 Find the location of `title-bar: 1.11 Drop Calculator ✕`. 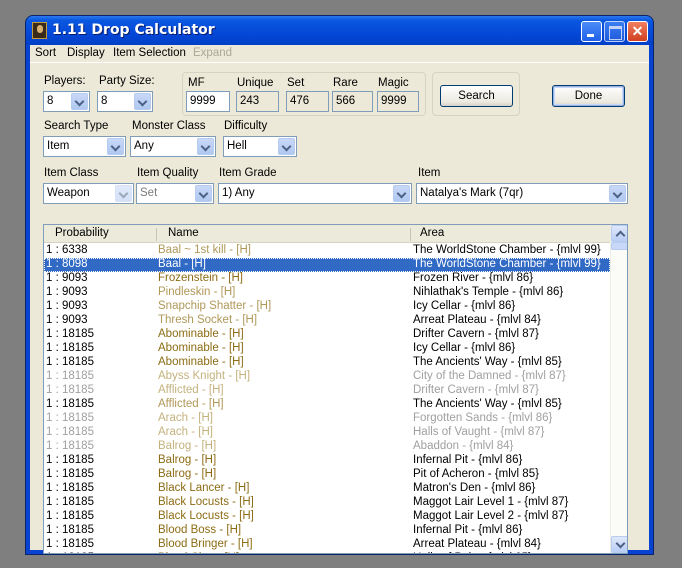

title-bar: 1.11 Drop Calculator ✕ is located at coordinates (339, 30).